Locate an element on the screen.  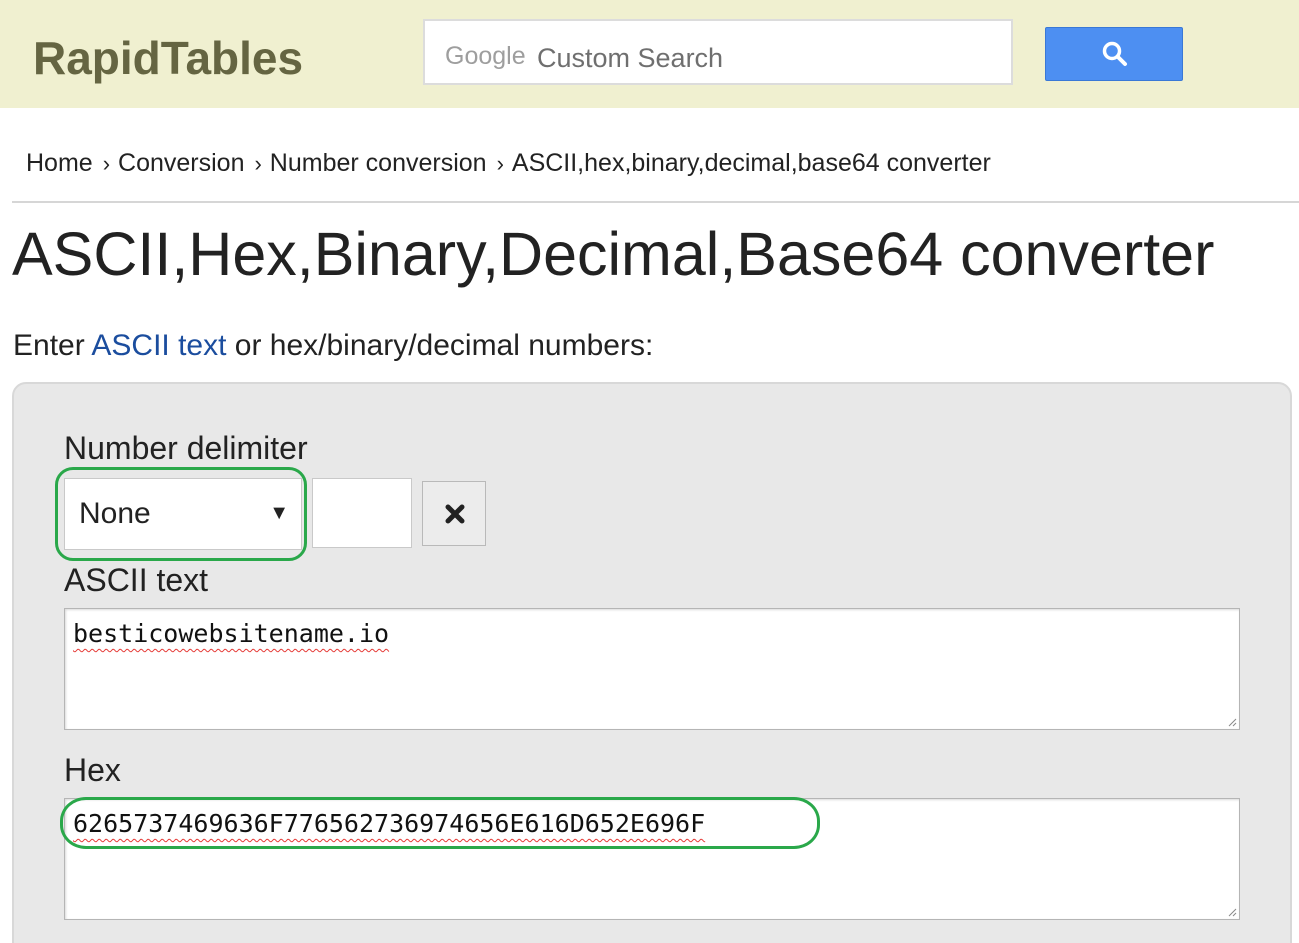
intro-prefix: Enter is located at coordinates (52, 345).